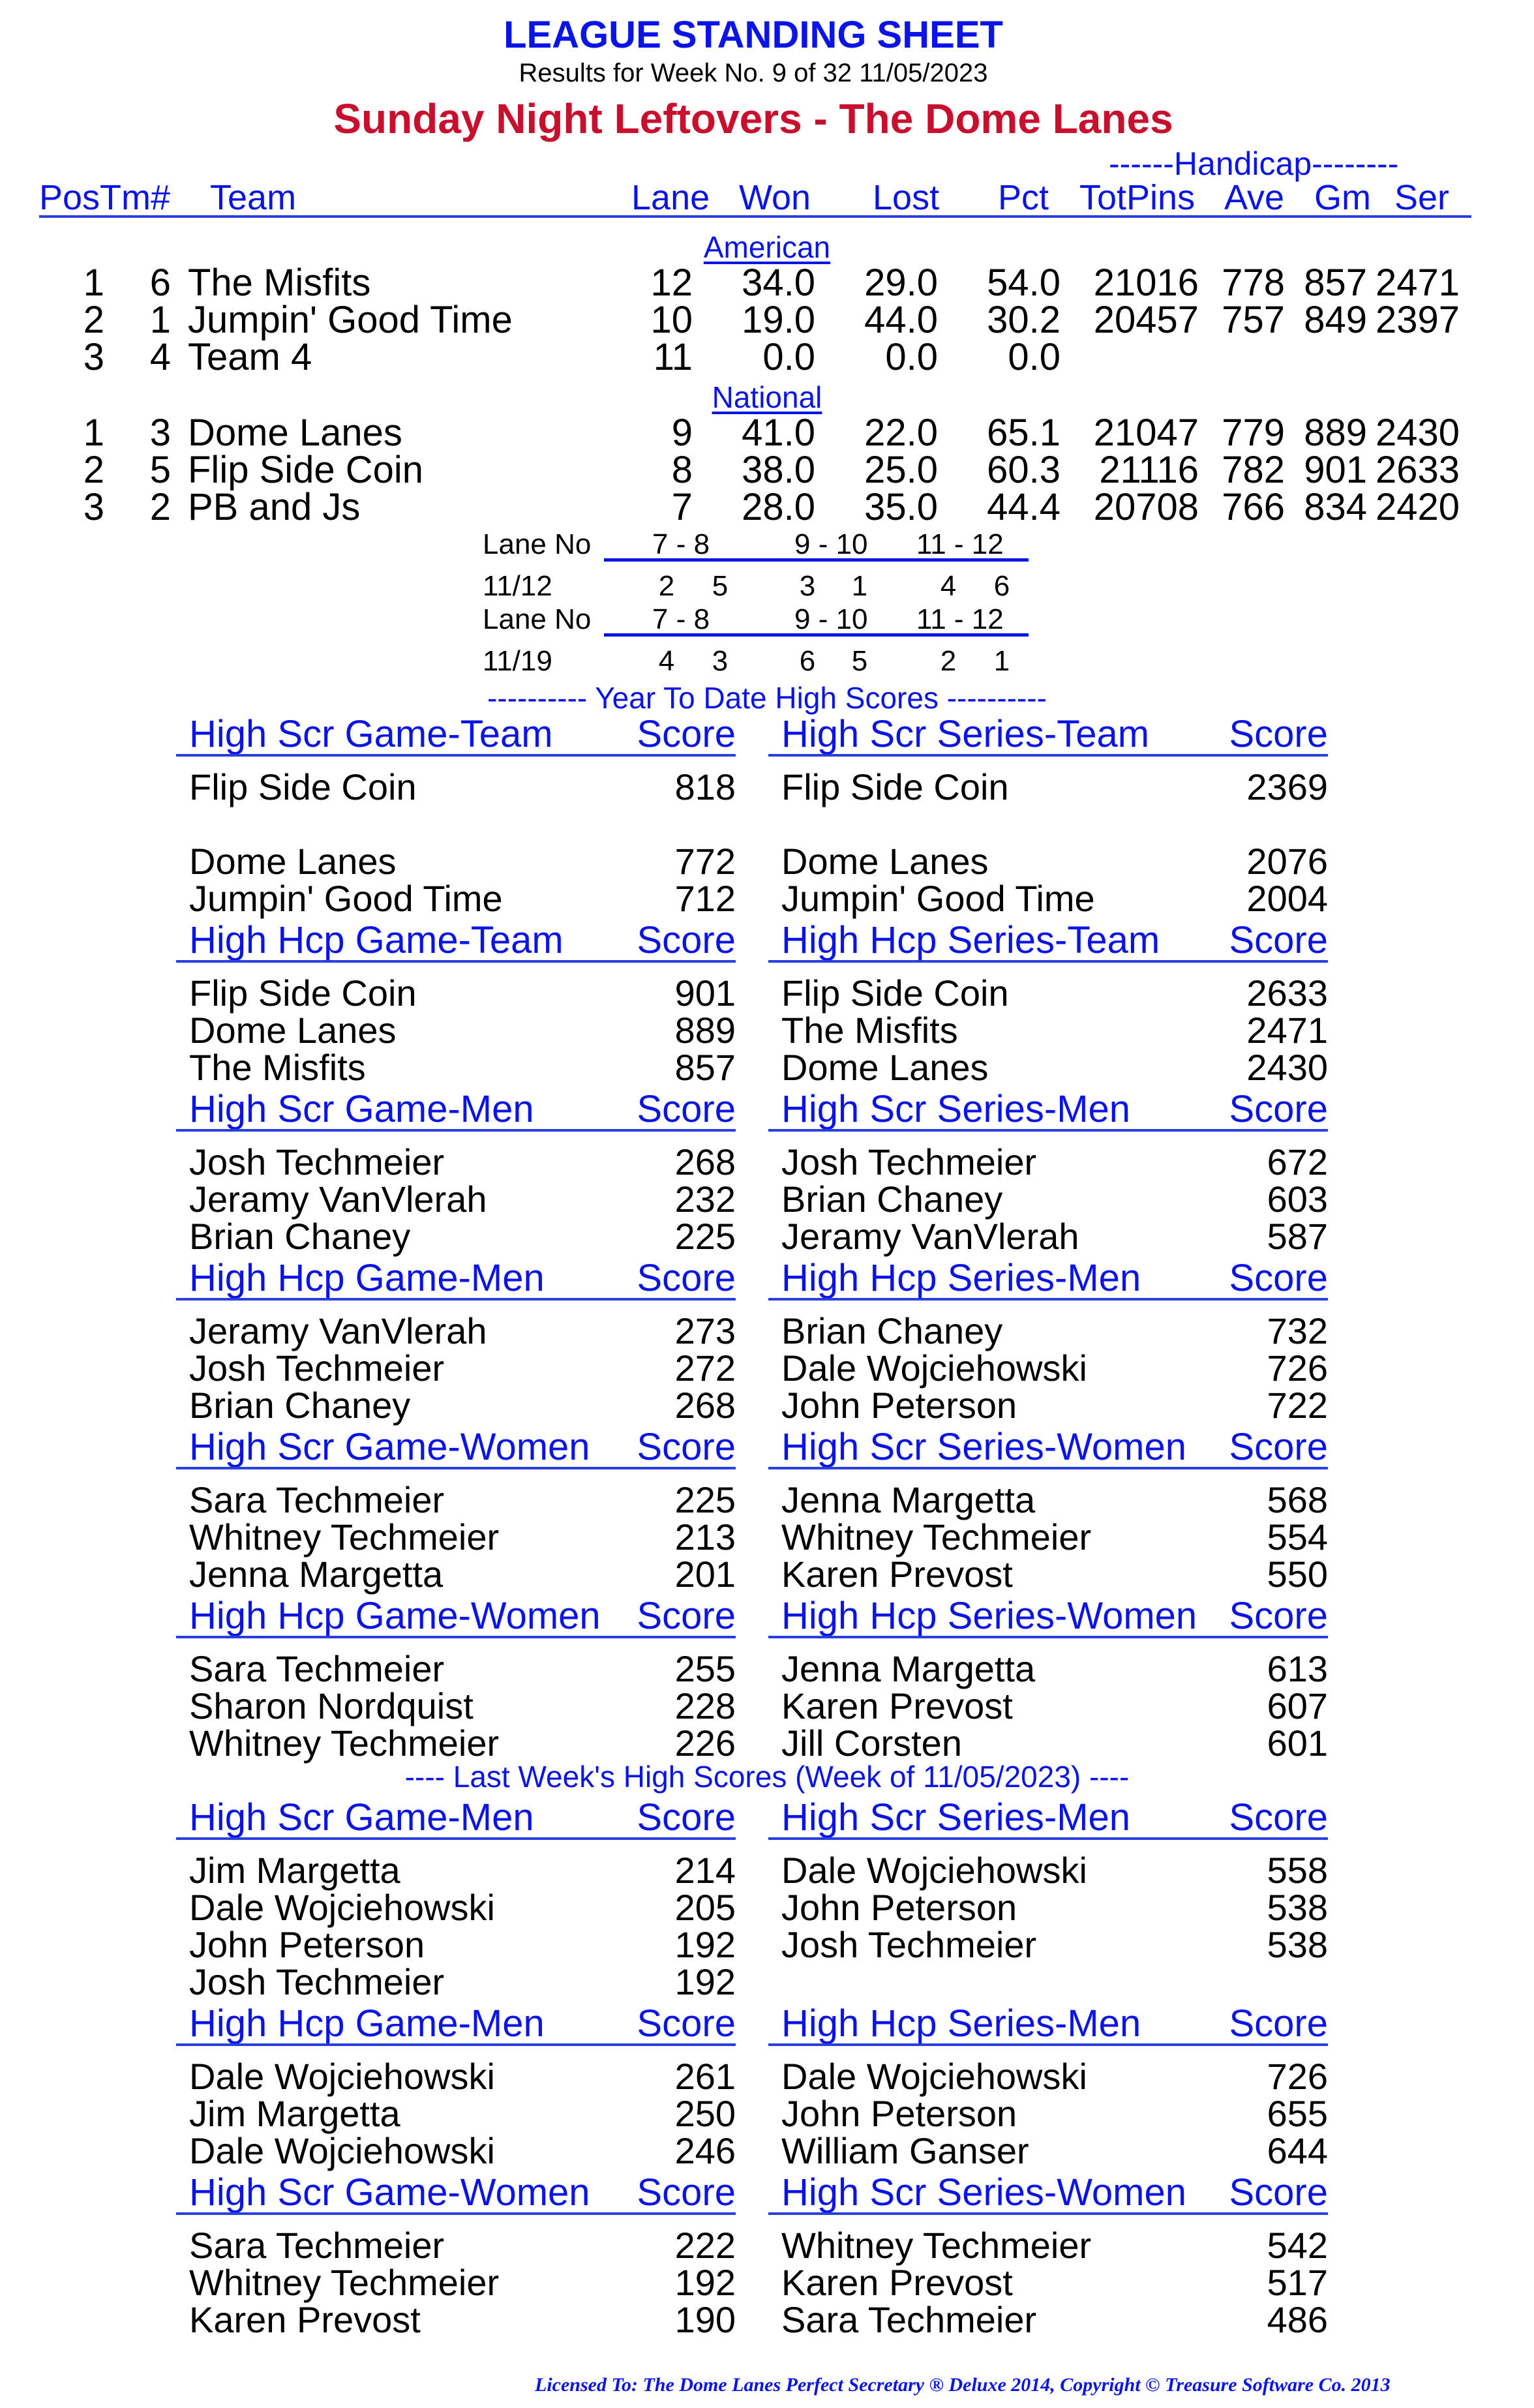  Describe the element at coordinates (705, 1981) in the screenshot. I see `score-value: 192` at that location.